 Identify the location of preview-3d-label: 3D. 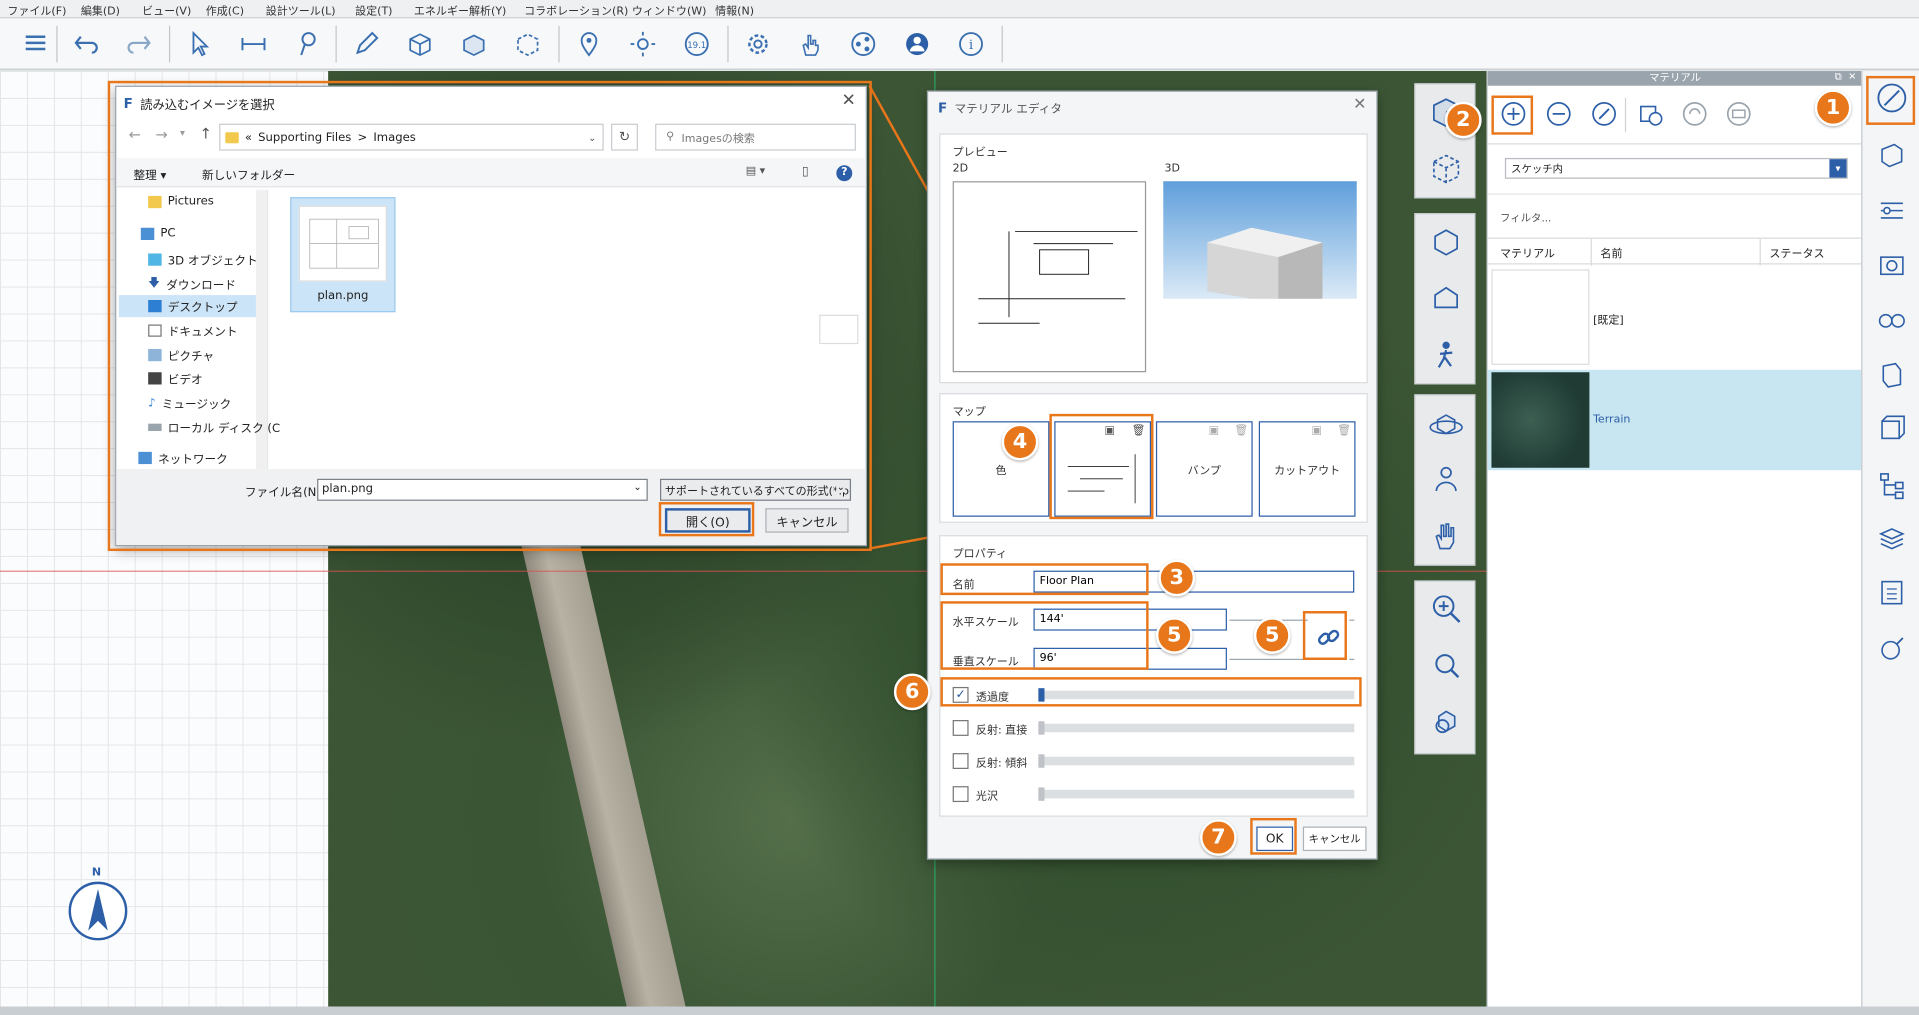
(1172, 169).